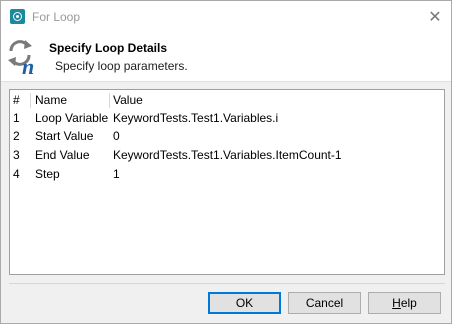 The width and height of the screenshot is (452, 324). What do you see at coordinates (47, 174) in the screenshot?
I see `row-name: Step` at bounding box center [47, 174].